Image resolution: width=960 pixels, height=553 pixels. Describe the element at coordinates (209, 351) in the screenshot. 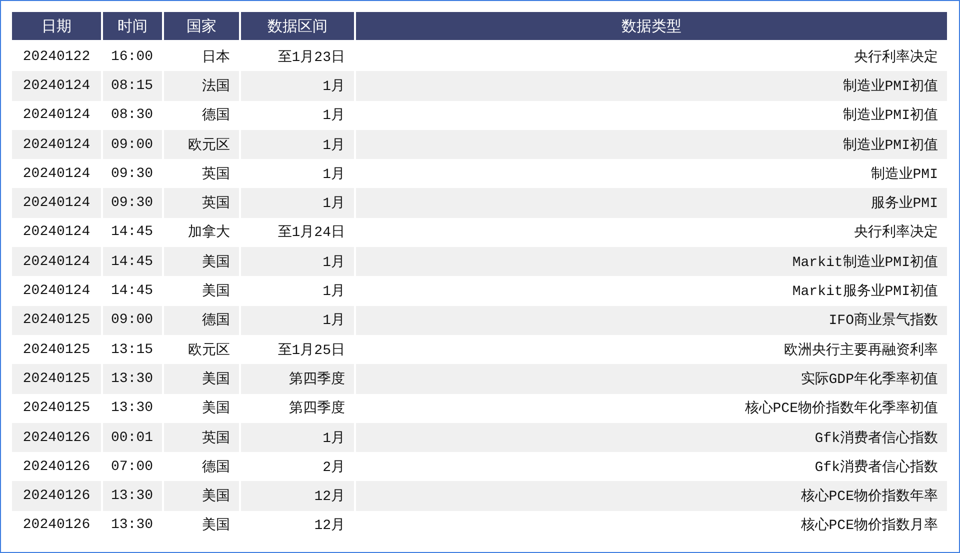

I see `table-cell-text: 欧元区` at that location.